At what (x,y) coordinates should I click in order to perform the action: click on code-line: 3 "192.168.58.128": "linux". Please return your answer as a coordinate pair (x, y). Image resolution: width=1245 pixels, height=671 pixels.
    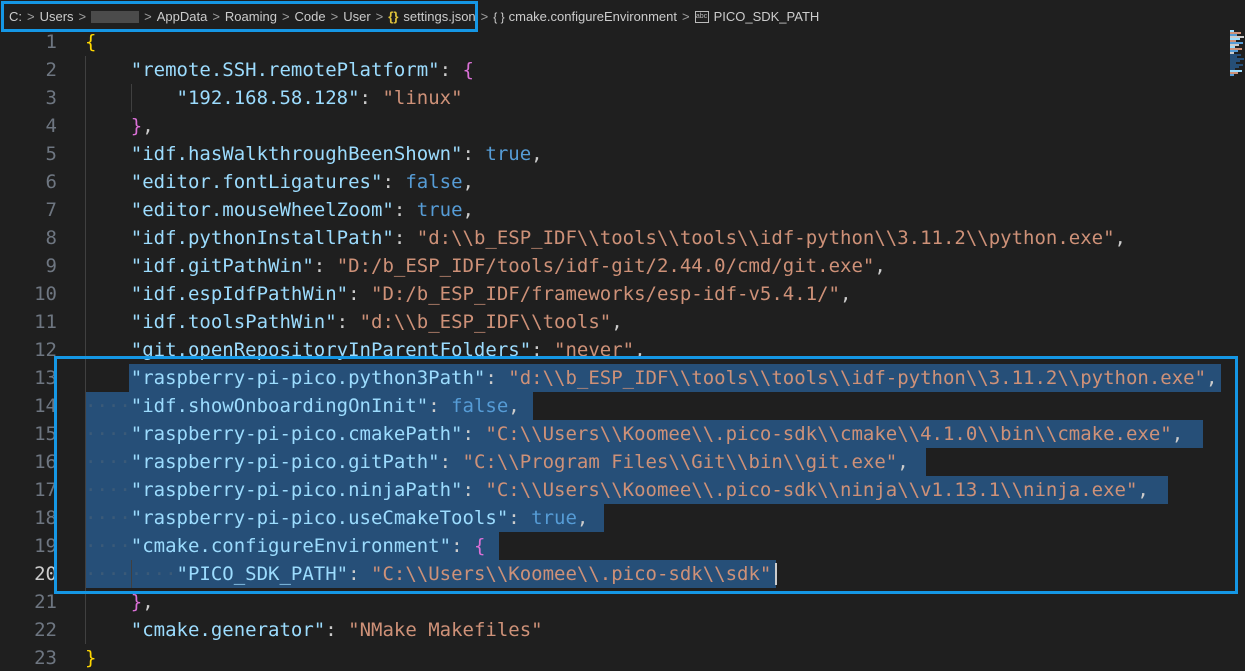
    Looking at the image, I should click on (614, 98).